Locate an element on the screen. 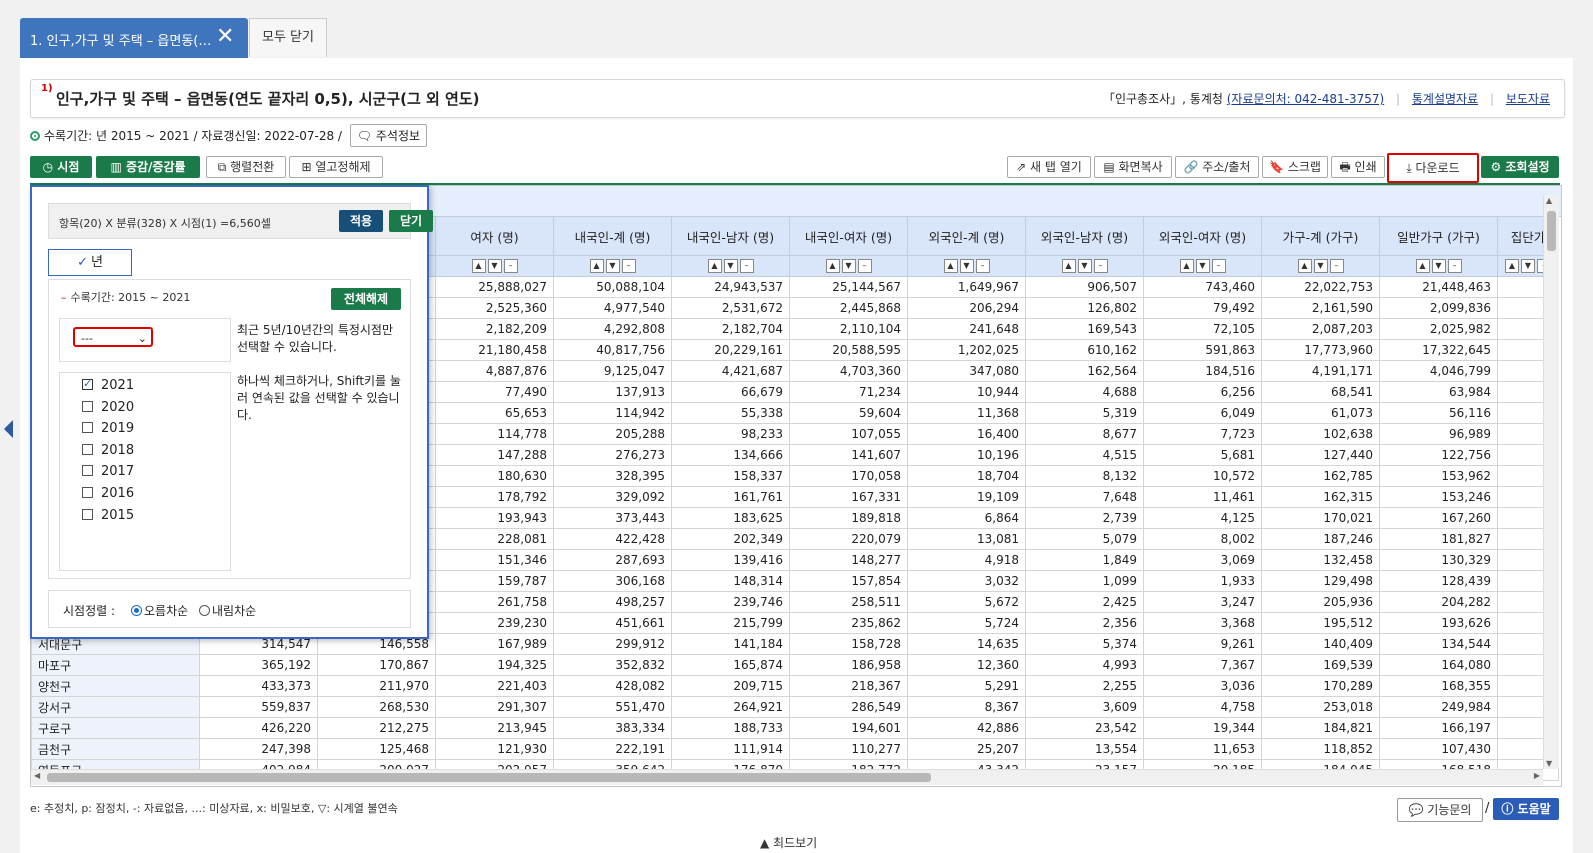 This screenshot has width=1593, height=853. press-link: 보도자료 is located at coordinates (1528, 99).